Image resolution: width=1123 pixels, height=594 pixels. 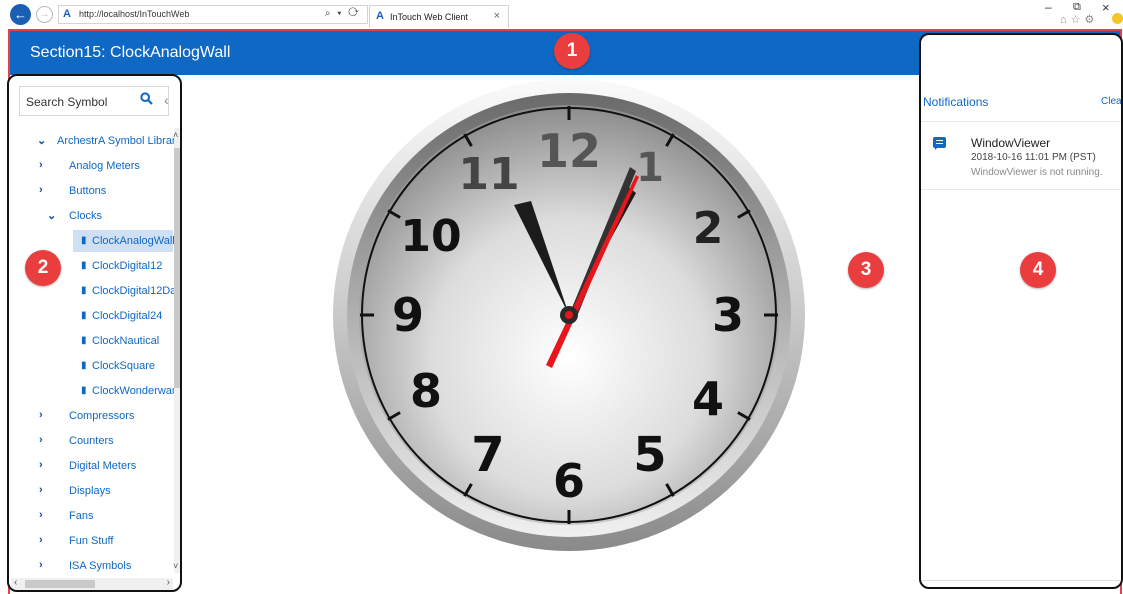 What do you see at coordinates (380, 16) in the screenshot?
I see `tab-favicon-icon: A` at bounding box center [380, 16].